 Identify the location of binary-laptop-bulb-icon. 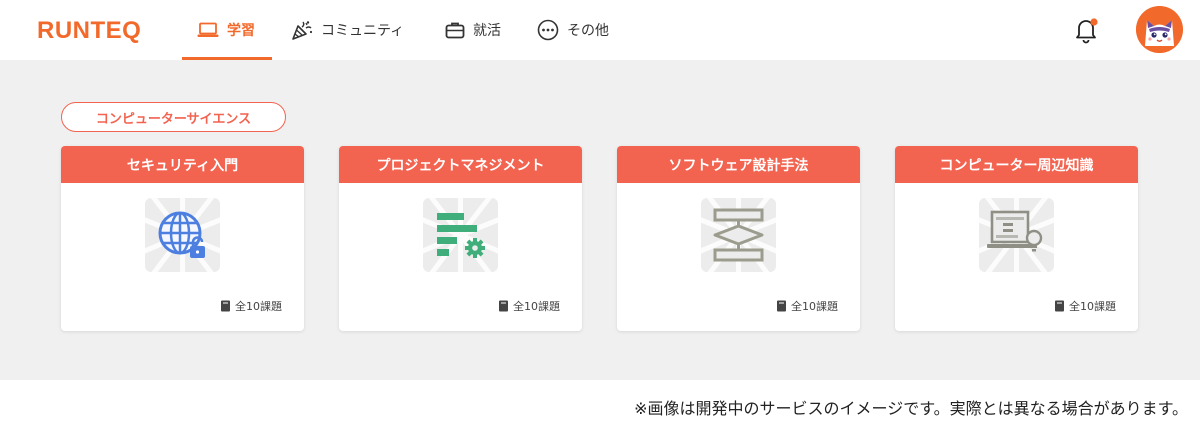
(1015, 231).